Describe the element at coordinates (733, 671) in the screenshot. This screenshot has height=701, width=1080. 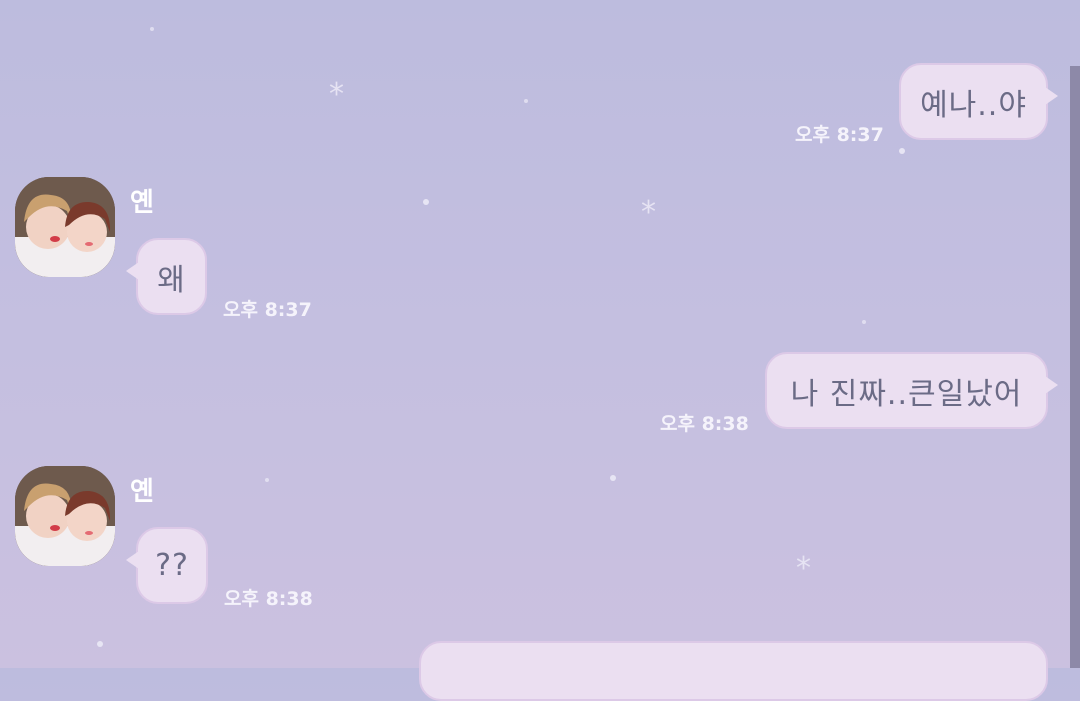
I see `message-bubble-partial` at that location.